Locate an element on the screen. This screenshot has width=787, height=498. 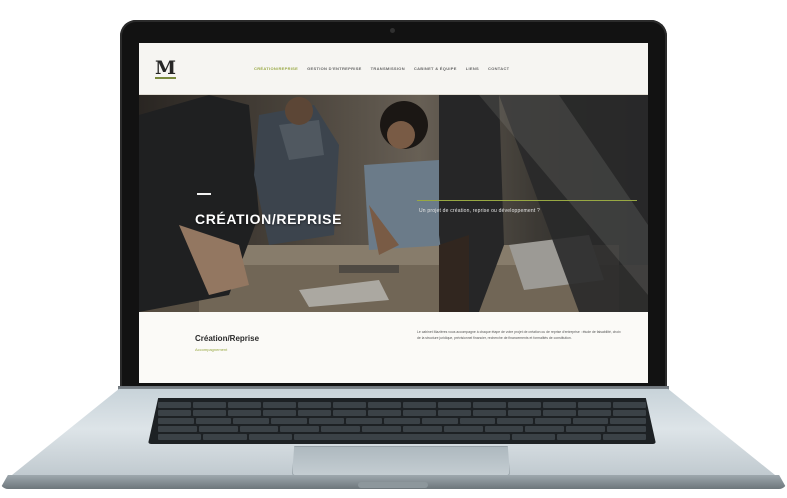
intro-tag: Accompagnement is located at coordinates (211, 349).